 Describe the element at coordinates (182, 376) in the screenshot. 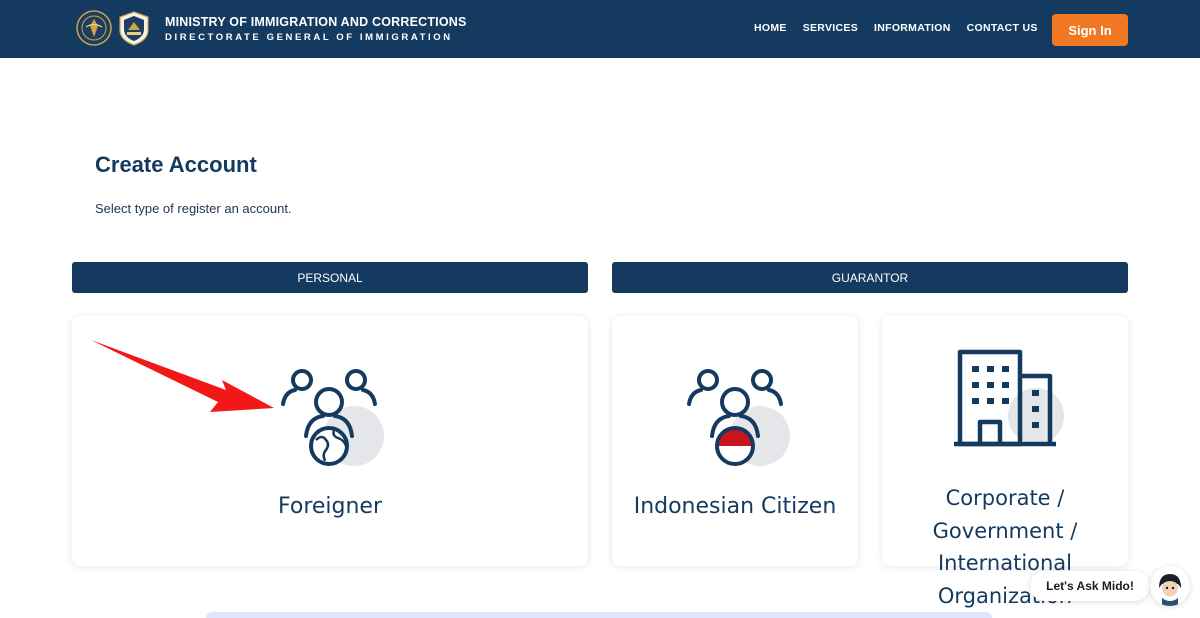

I see `red-arrow-icon` at that location.